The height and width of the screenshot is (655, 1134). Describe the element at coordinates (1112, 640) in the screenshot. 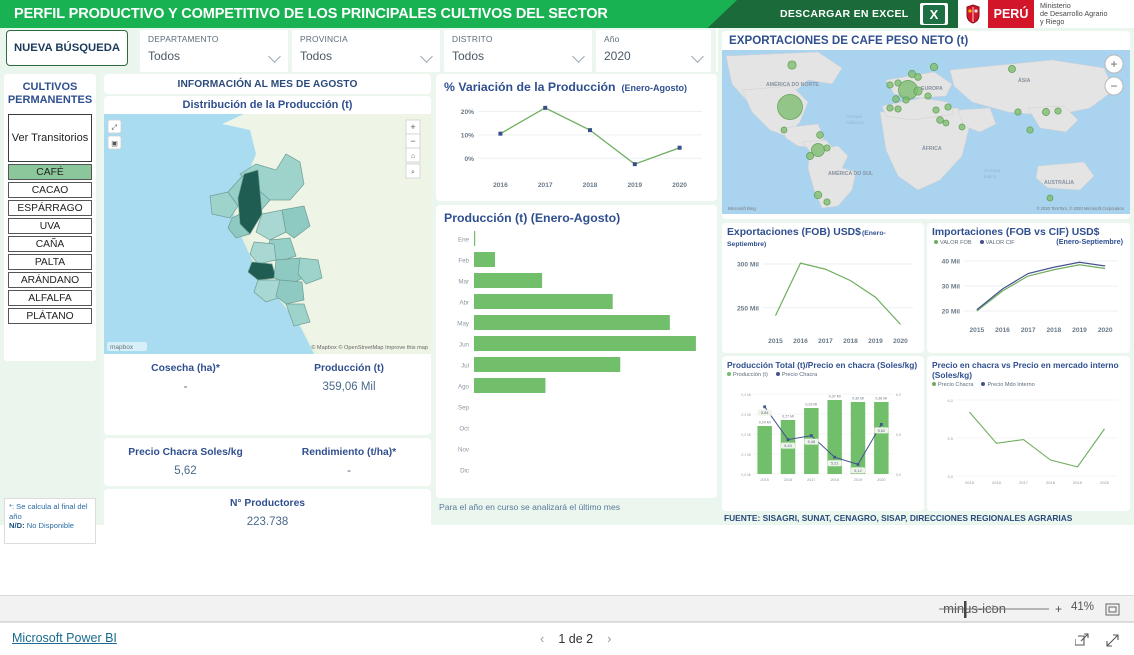

I see `fullscreen-icon` at that location.